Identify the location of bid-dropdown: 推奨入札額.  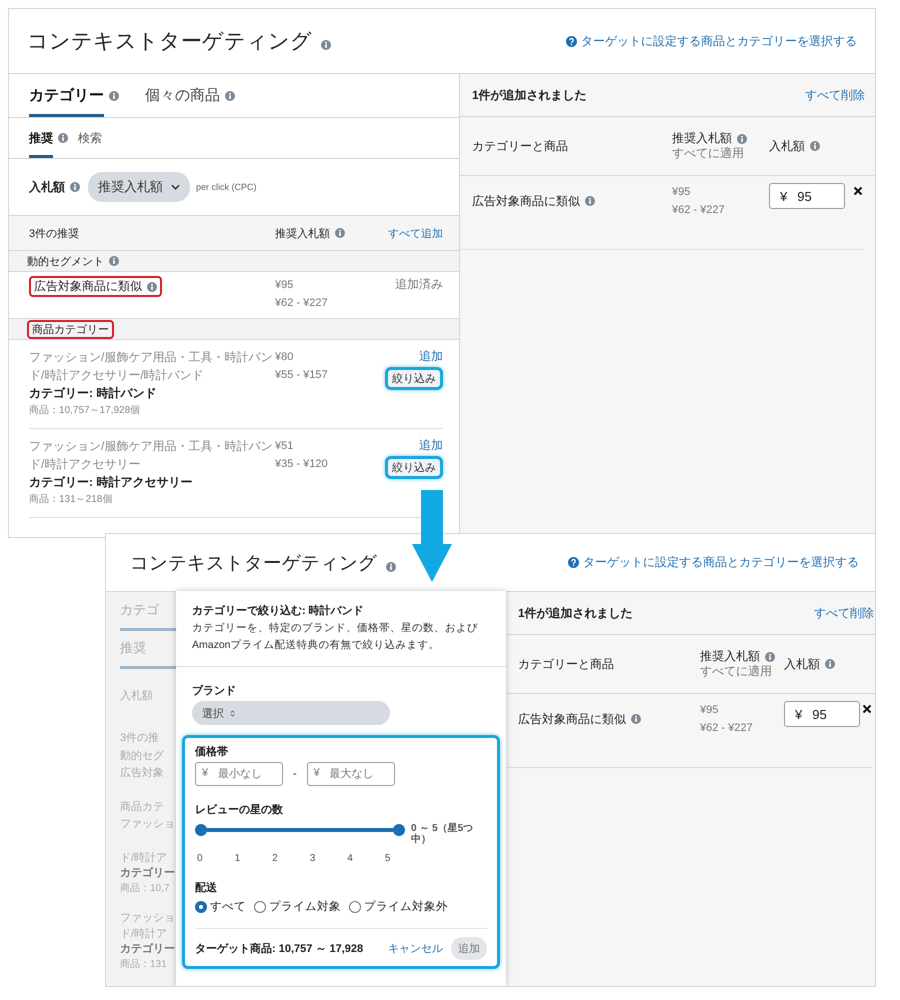
(139, 187).